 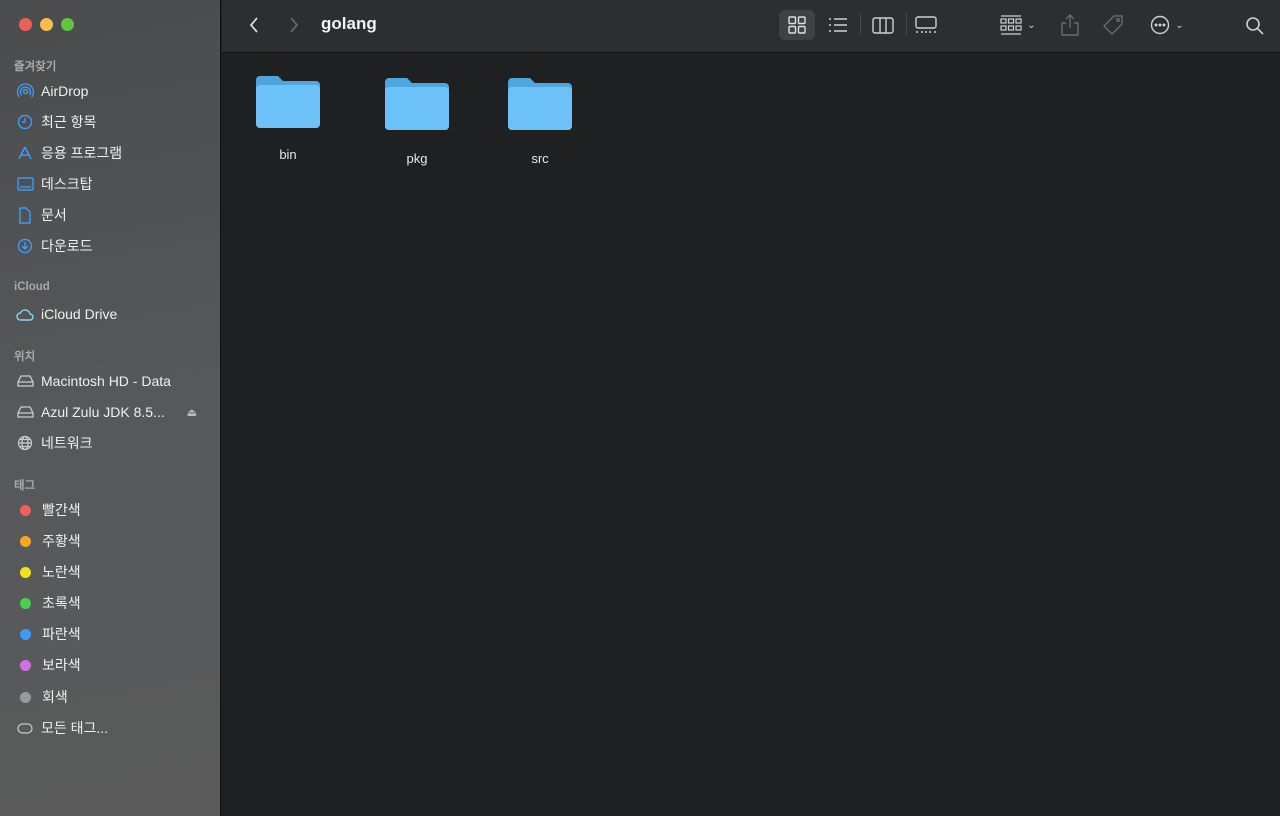 I want to click on sidebar-item-label: 노란색, so click(x=61, y=572).